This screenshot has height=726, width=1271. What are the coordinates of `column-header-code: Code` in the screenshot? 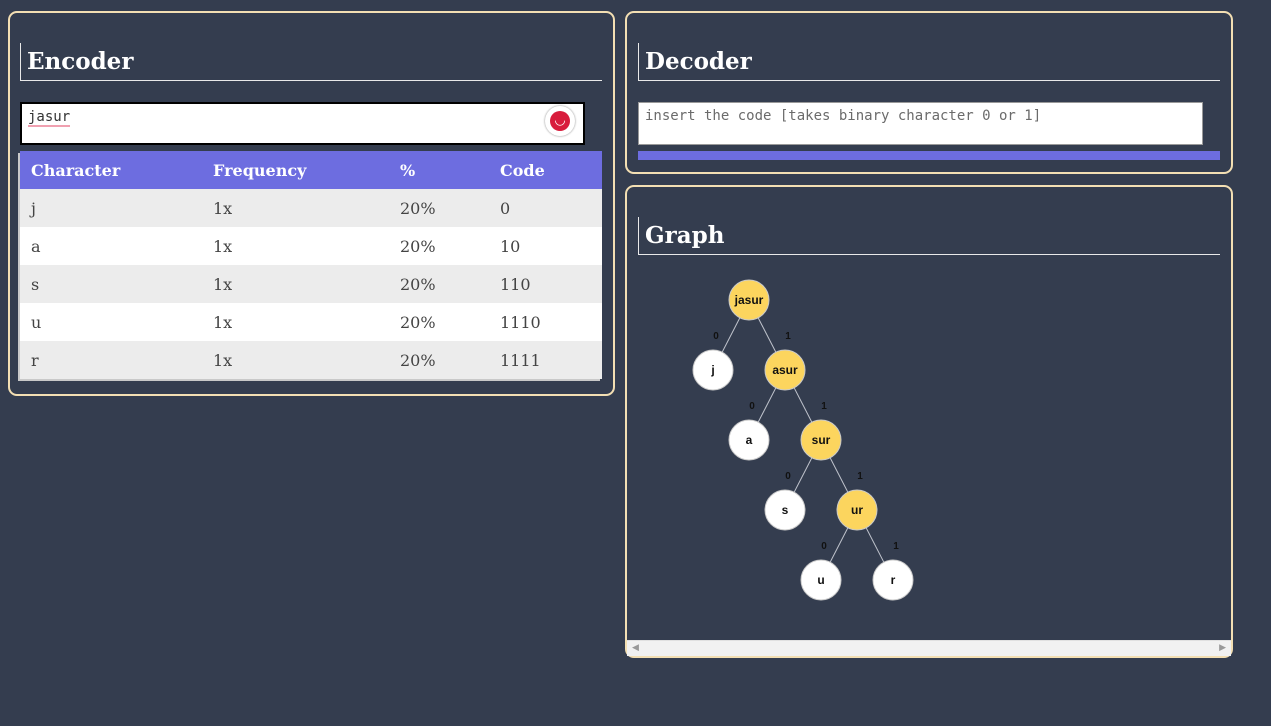 It's located at (545, 170).